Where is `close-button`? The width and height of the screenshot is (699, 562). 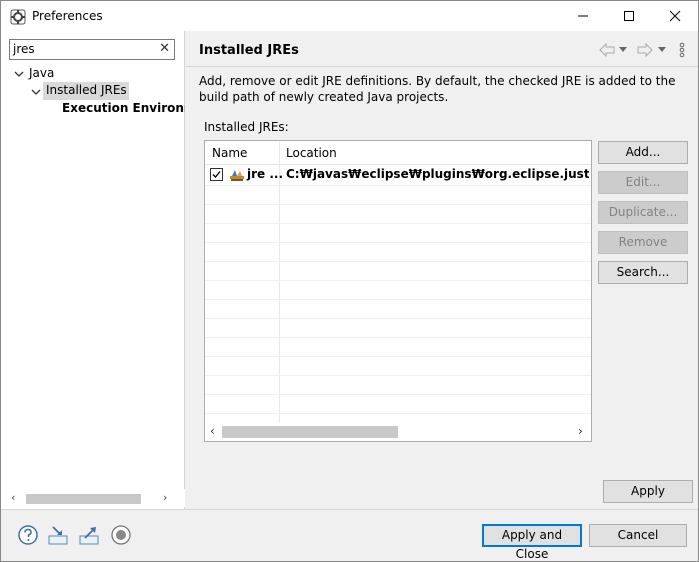
close-button is located at coordinates (675, 16).